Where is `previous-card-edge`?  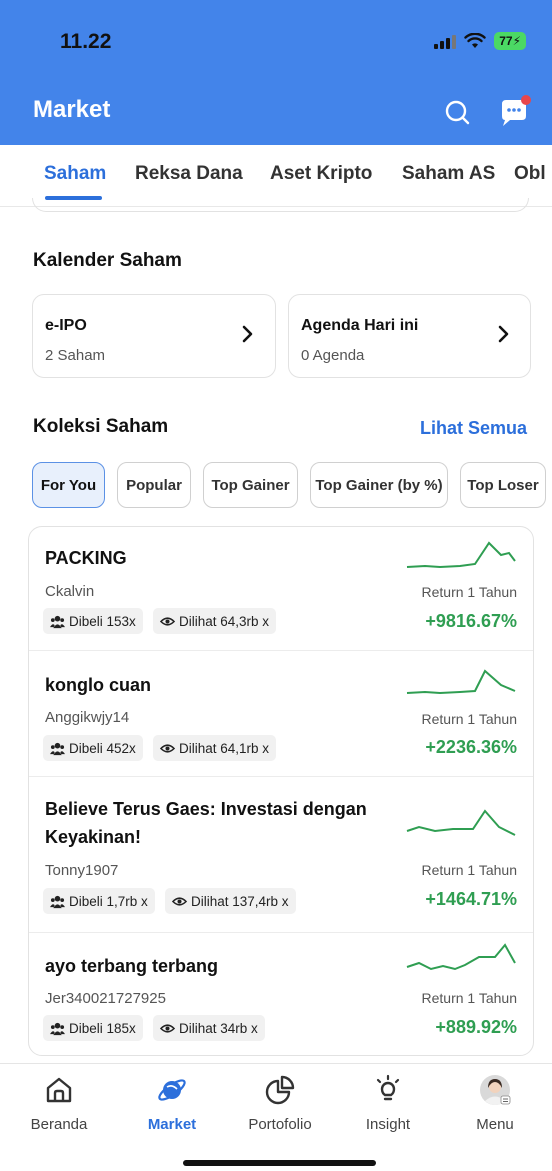 previous-card-edge is located at coordinates (280, 205).